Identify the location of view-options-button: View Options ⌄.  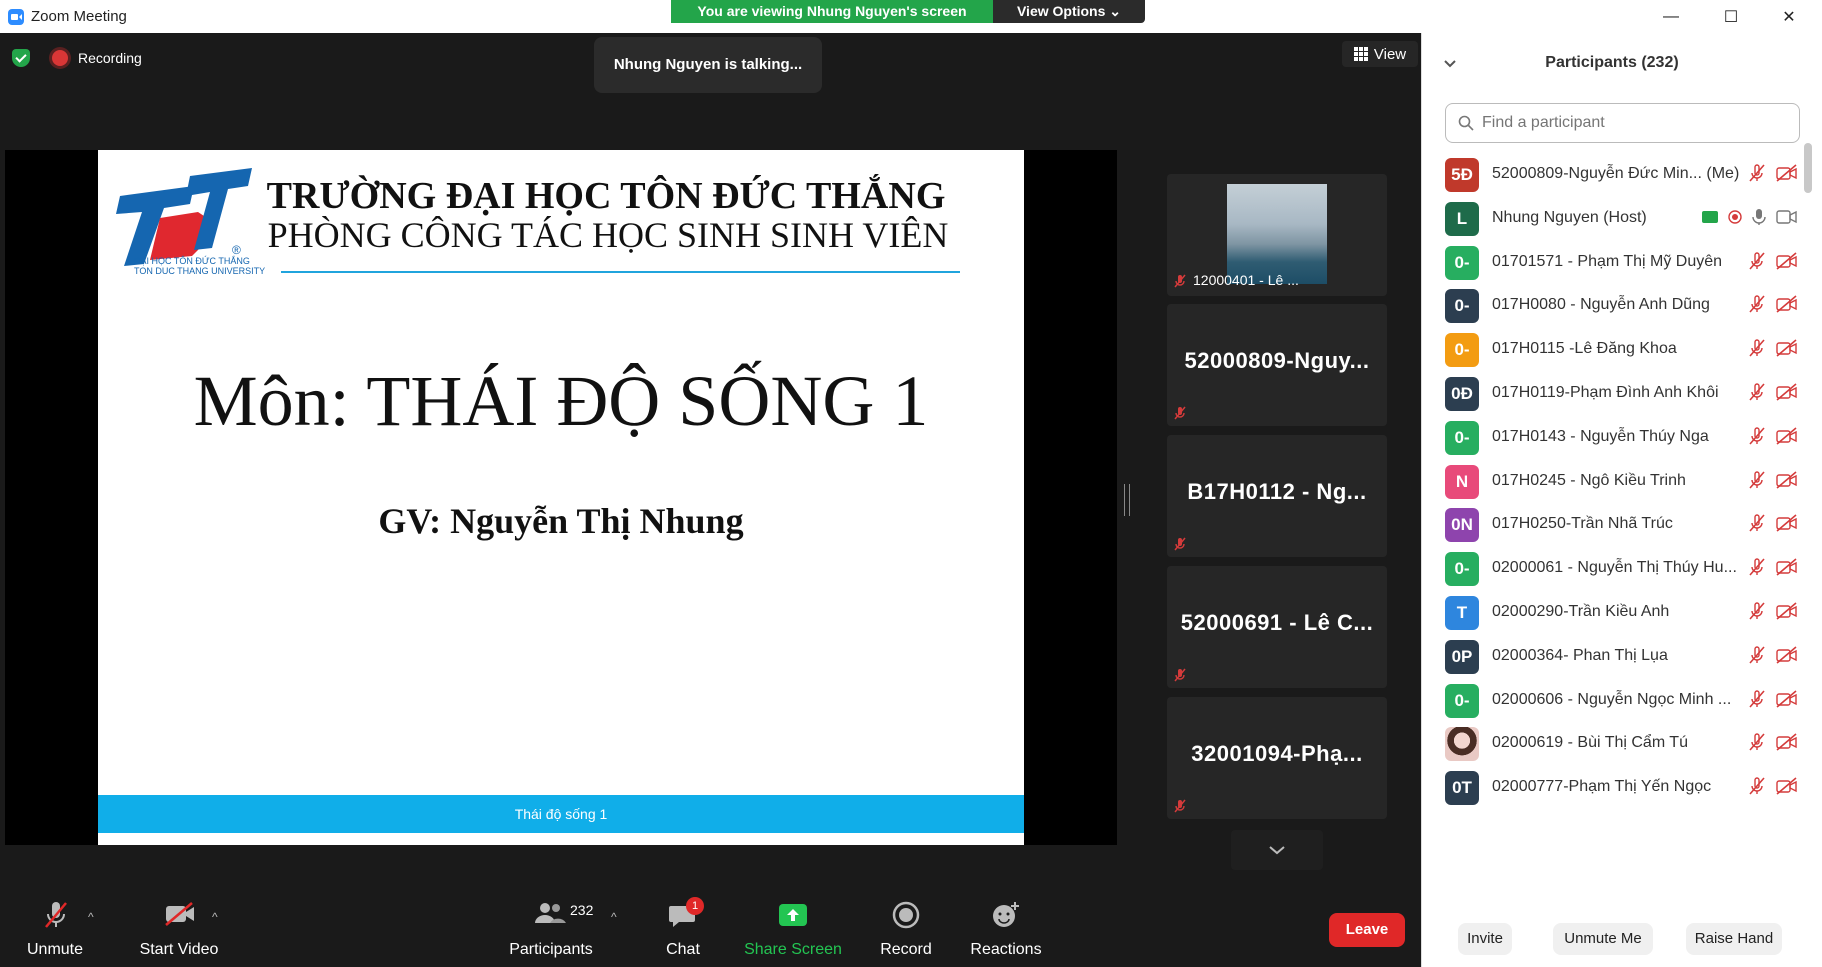
(1069, 11).